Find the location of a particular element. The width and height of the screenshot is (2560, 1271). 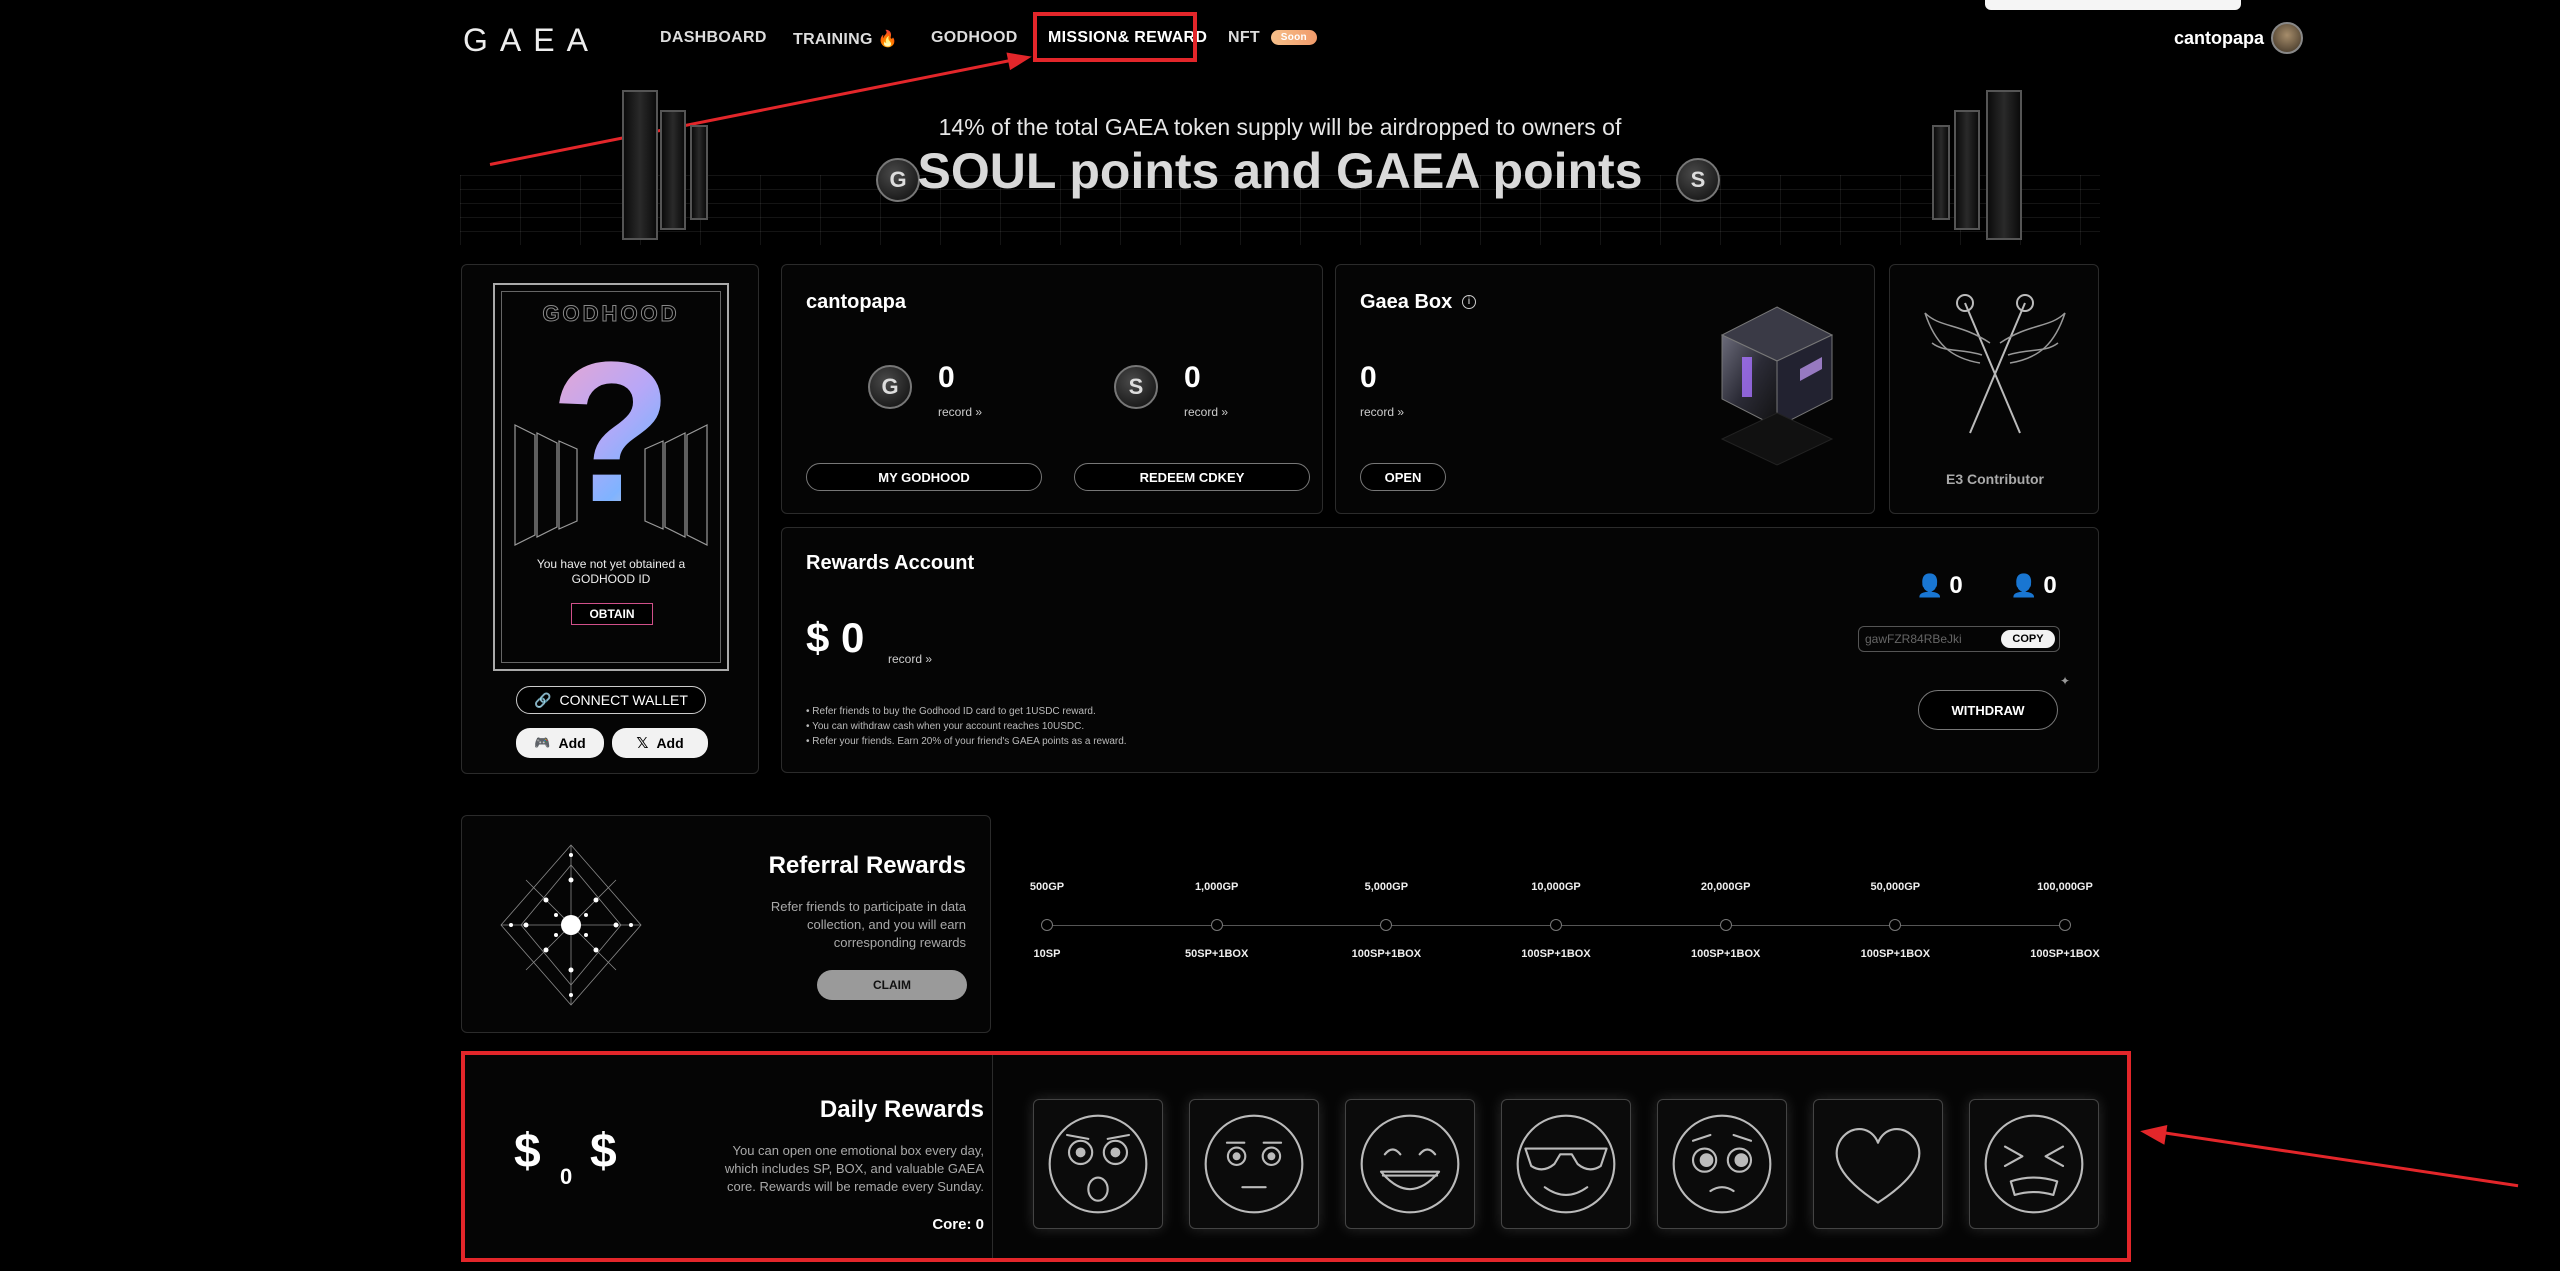

referral-counter-1: 👤 0 is located at coordinates (1939, 586).